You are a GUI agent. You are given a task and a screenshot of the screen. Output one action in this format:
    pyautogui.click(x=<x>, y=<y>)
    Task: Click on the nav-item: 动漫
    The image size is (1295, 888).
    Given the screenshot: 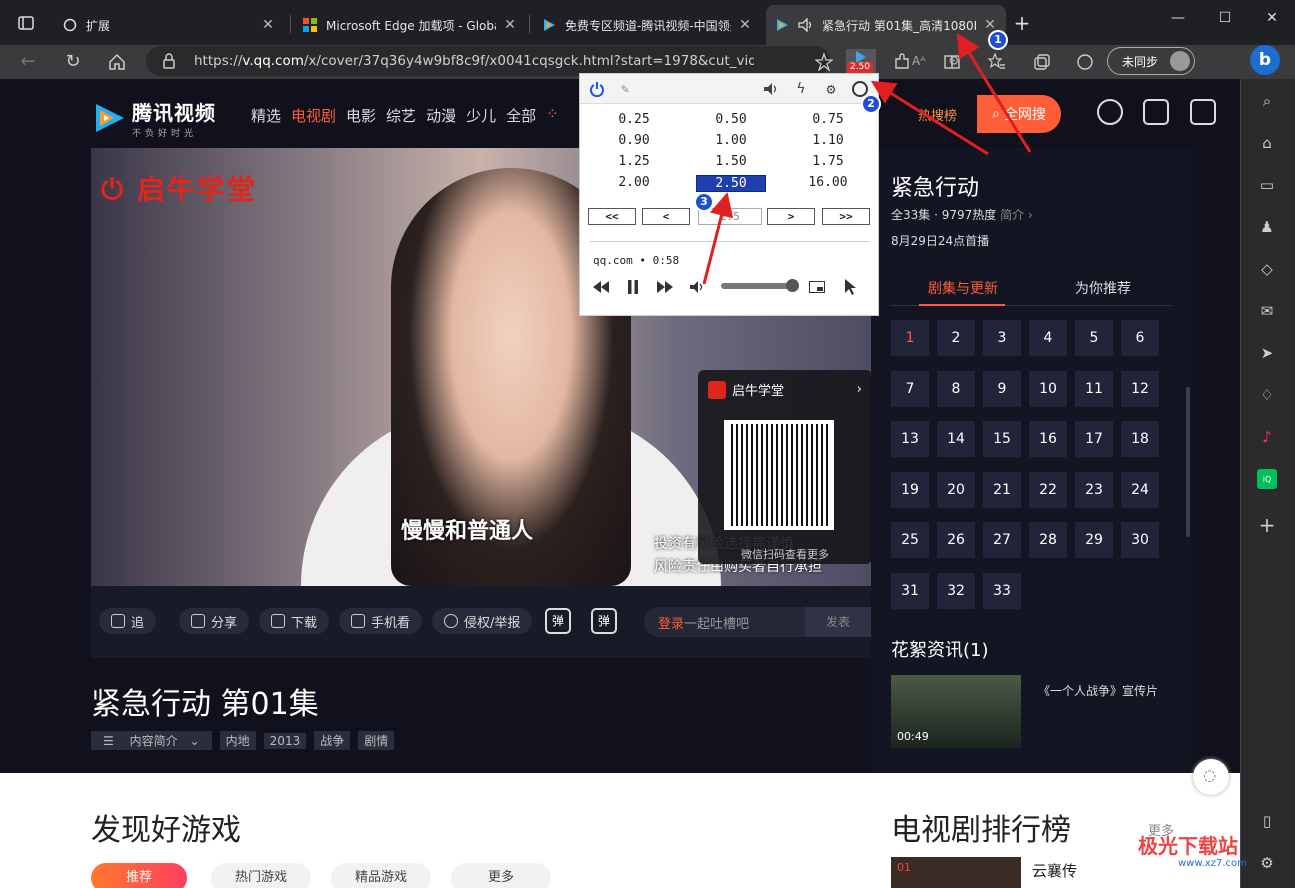 What is the action you would take?
    pyautogui.click(x=441, y=115)
    